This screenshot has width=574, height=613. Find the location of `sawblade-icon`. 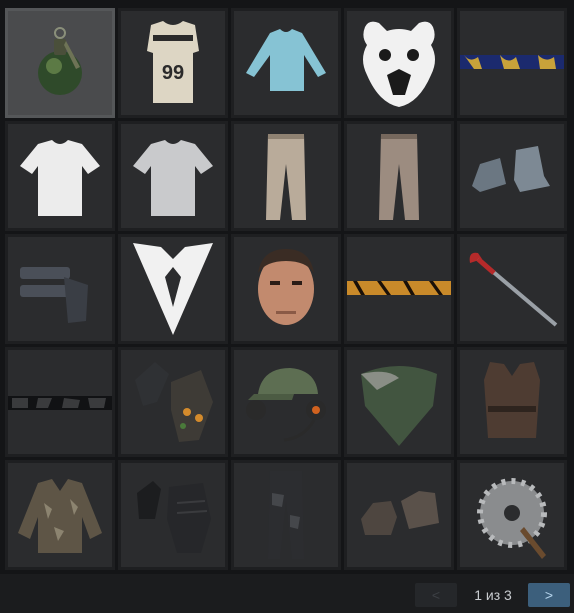

sawblade-icon is located at coordinates (512, 518).